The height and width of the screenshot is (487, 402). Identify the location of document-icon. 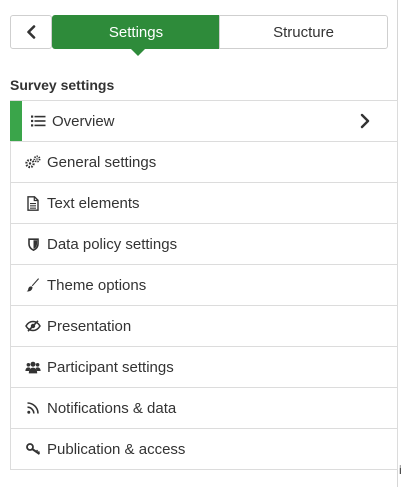
(33, 203).